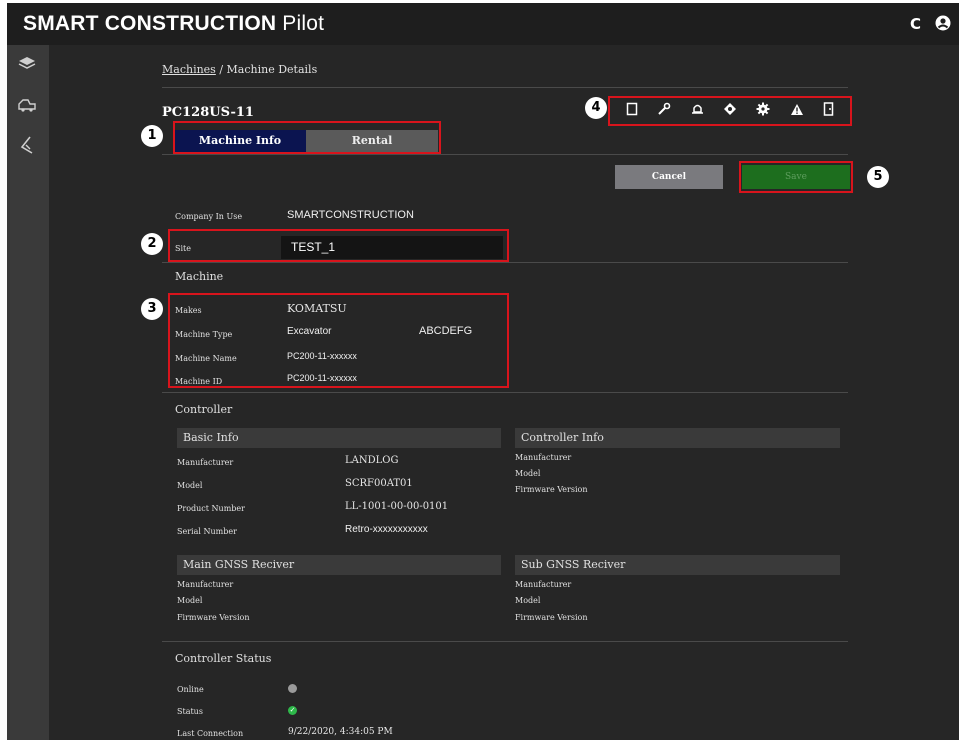  Describe the element at coordinates (152, 136) in the screenshot. I see `callout-marker-1: 1` at that location.